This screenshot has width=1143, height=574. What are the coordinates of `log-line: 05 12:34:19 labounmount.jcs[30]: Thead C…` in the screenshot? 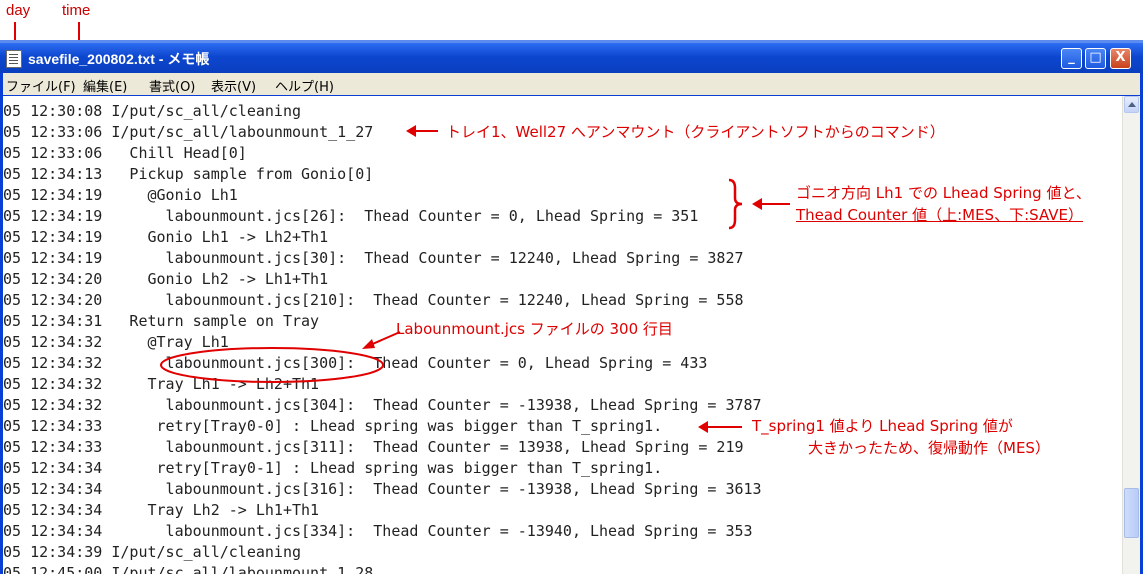 It's located at (373, 258).